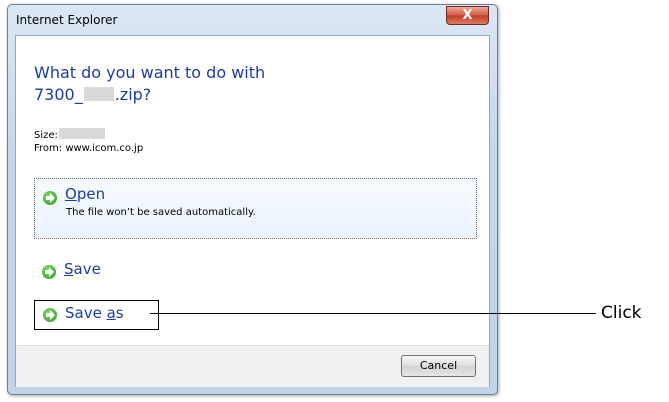 The height and width of the screenshot is (402, 669). What do you see at coordinates (252, 366) in the screenshot?
I see `dialog-footer: Cancel` at bounding box center [252, 366].